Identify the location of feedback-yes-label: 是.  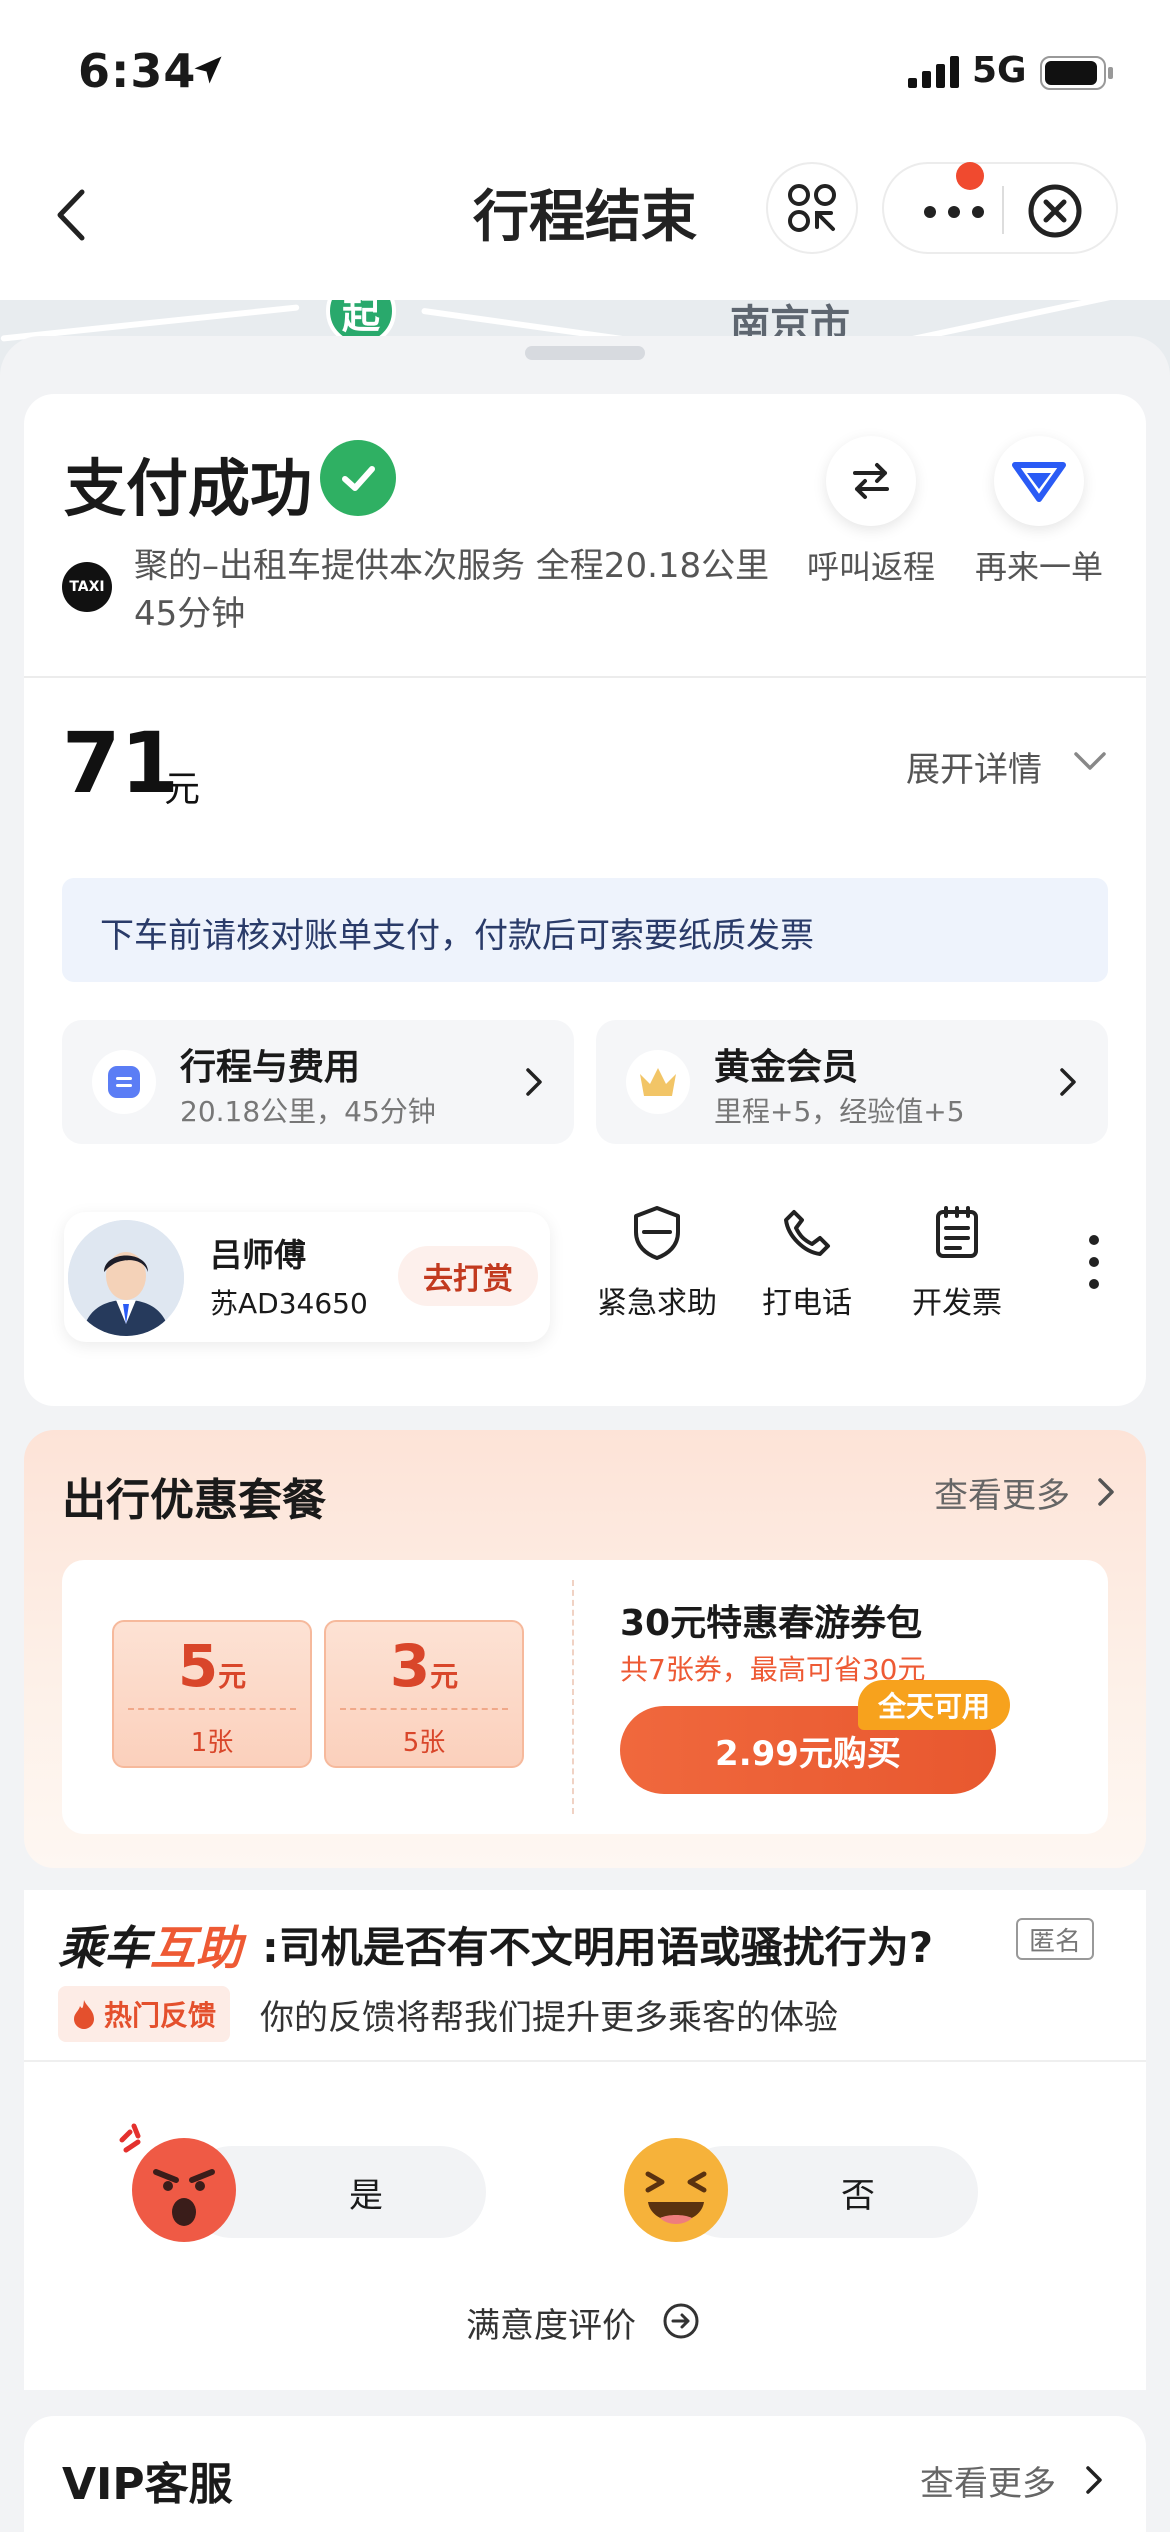
(366, 2196).